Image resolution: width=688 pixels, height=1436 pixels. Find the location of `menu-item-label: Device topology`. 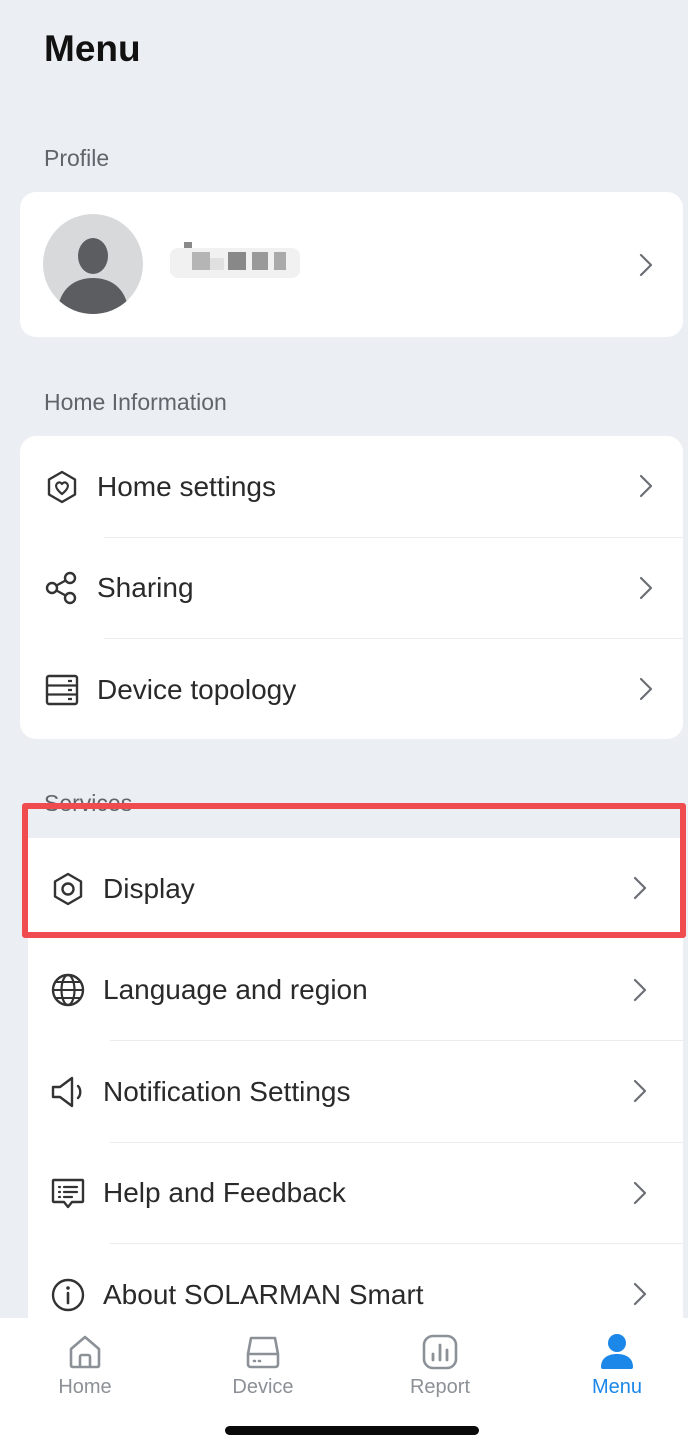

menu-item-label: Device topology is located at coordinates (197, 689).